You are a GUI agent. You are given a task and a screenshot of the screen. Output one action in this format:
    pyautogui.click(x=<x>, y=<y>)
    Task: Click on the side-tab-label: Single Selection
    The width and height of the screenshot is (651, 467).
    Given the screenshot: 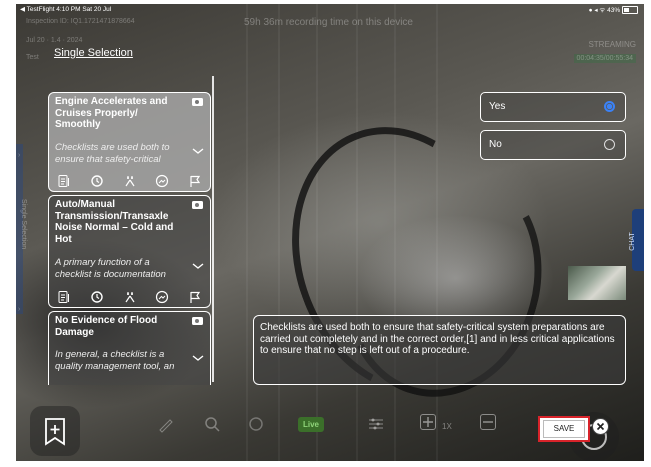 What is the action you would take?
    pyautogui.click(x=23, y=224)
    